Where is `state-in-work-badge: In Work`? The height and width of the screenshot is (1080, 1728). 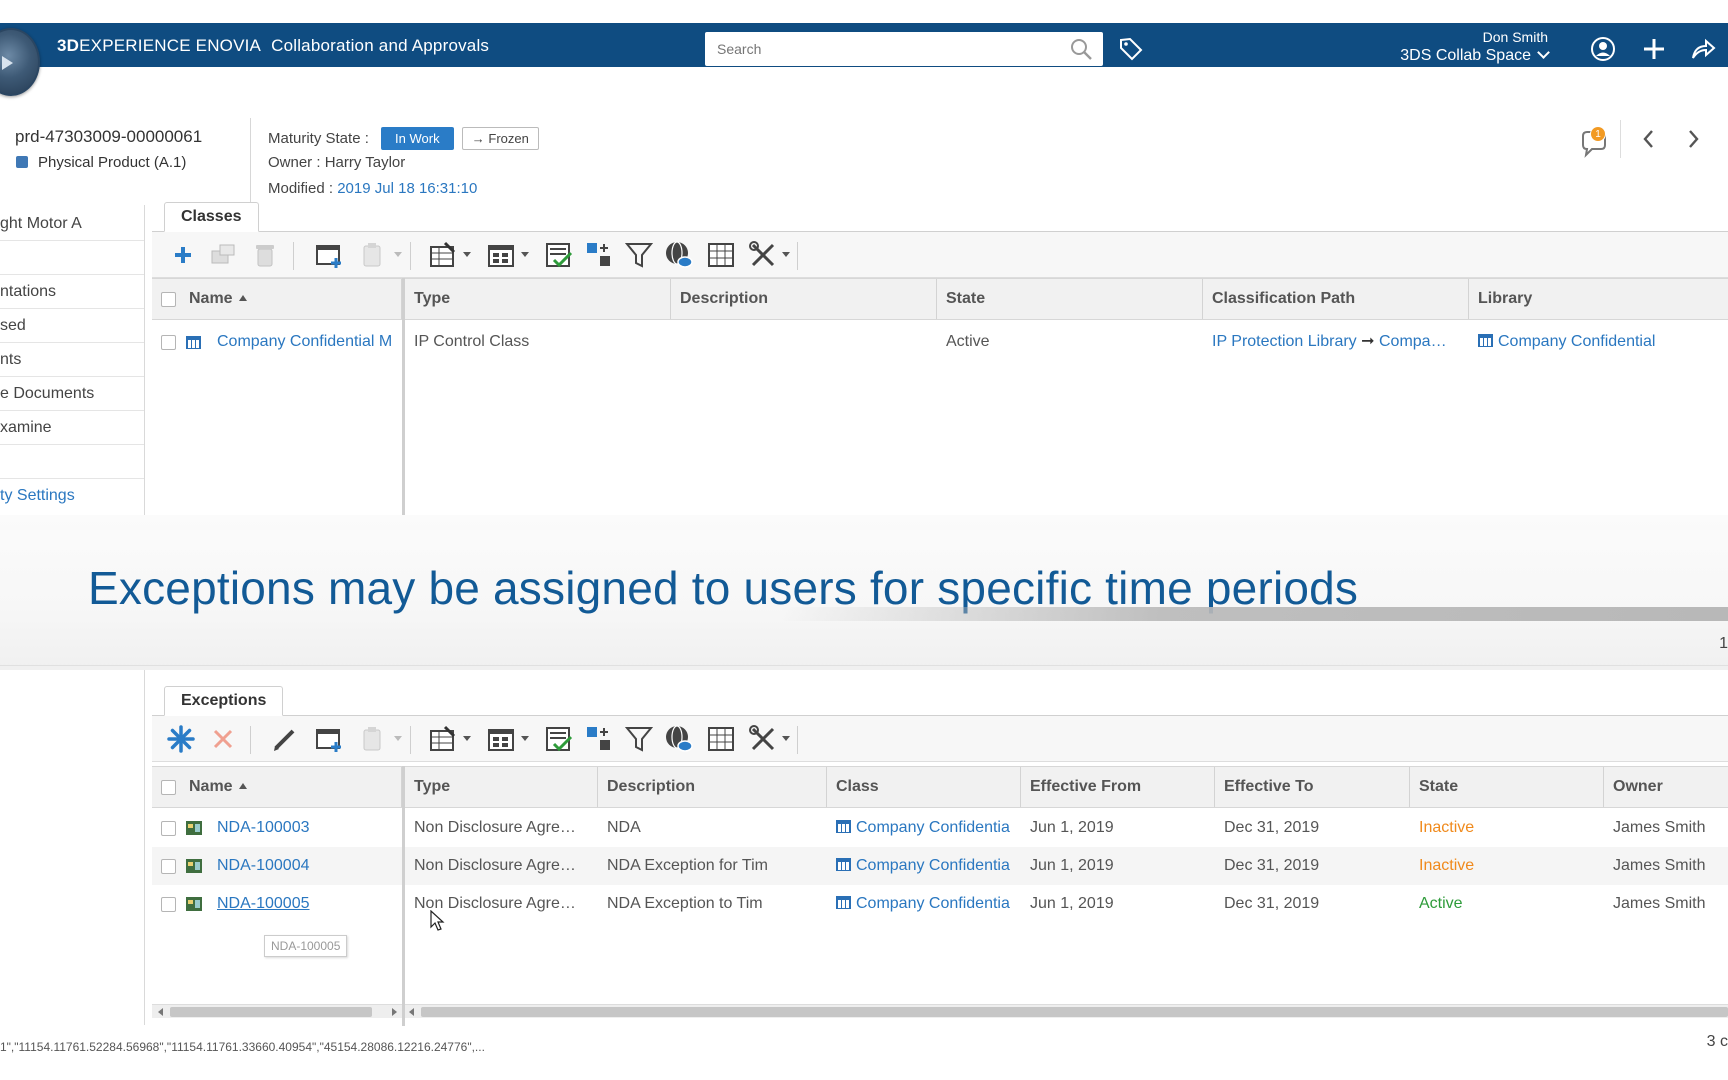
state-in-work-badge: In Work is located at coordinates (417, 138).